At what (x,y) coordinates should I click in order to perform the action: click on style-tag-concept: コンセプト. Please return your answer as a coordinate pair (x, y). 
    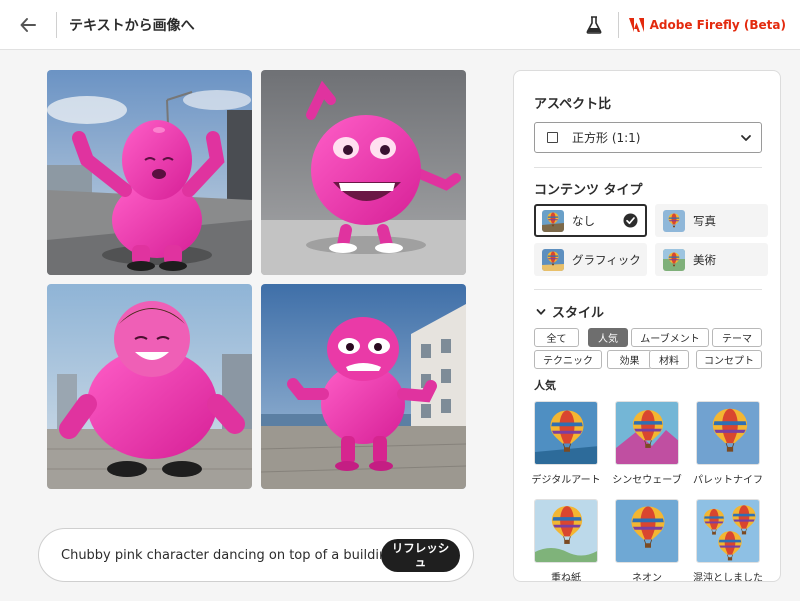
    Looking at the image, I should click on (729, 359).